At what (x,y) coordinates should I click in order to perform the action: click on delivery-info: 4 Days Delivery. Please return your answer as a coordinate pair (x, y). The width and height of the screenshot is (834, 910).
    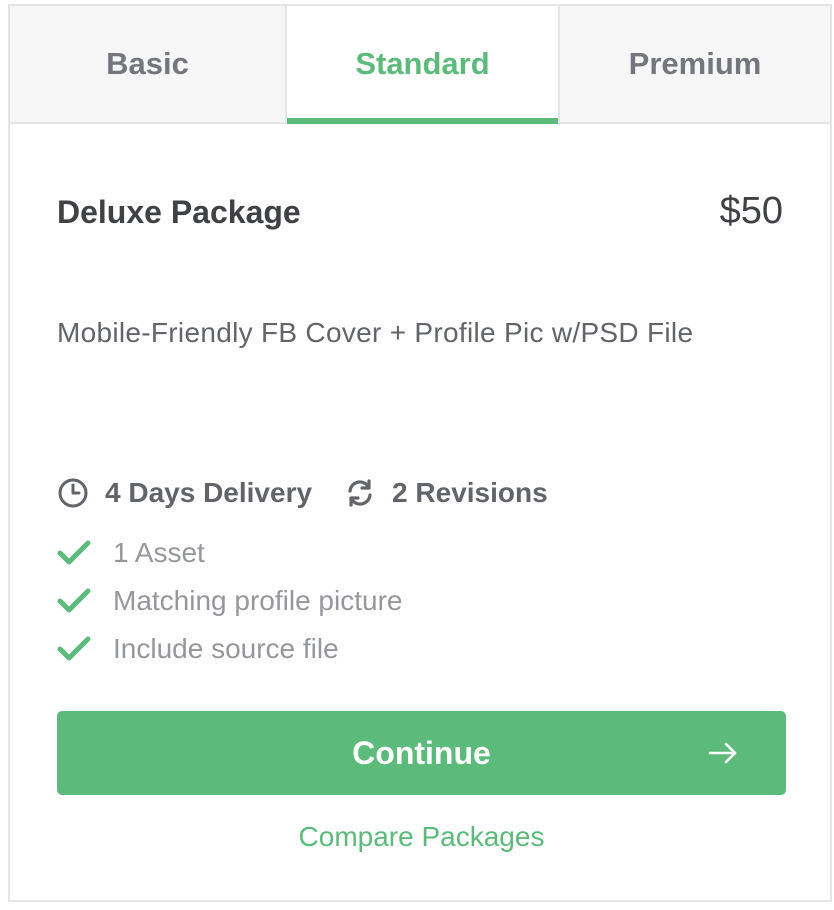
    Looking at the image, I should click on (184, 493).